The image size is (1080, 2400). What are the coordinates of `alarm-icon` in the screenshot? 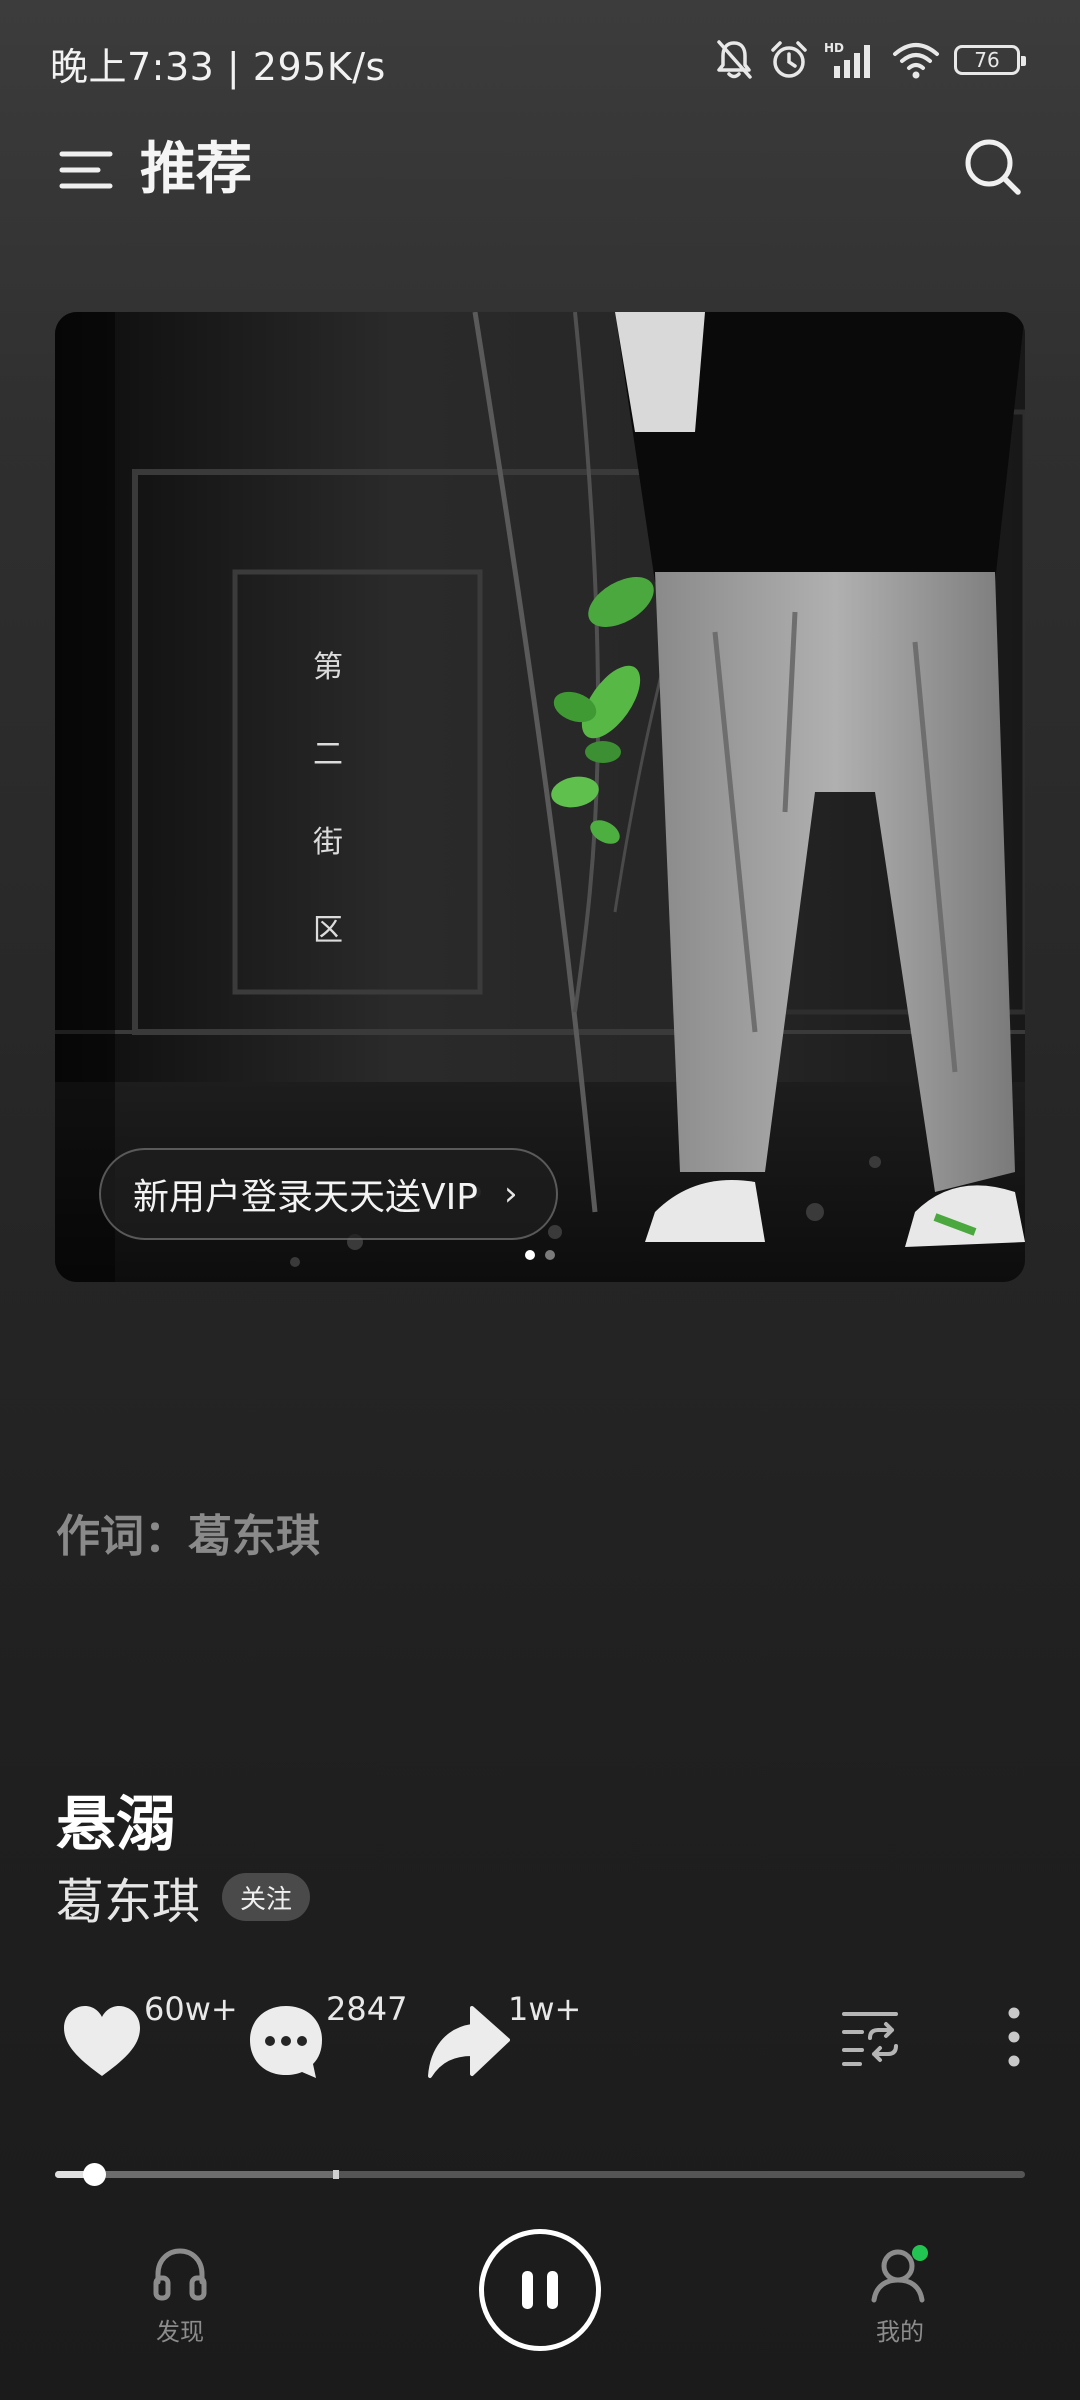 It's located at (789, 60).